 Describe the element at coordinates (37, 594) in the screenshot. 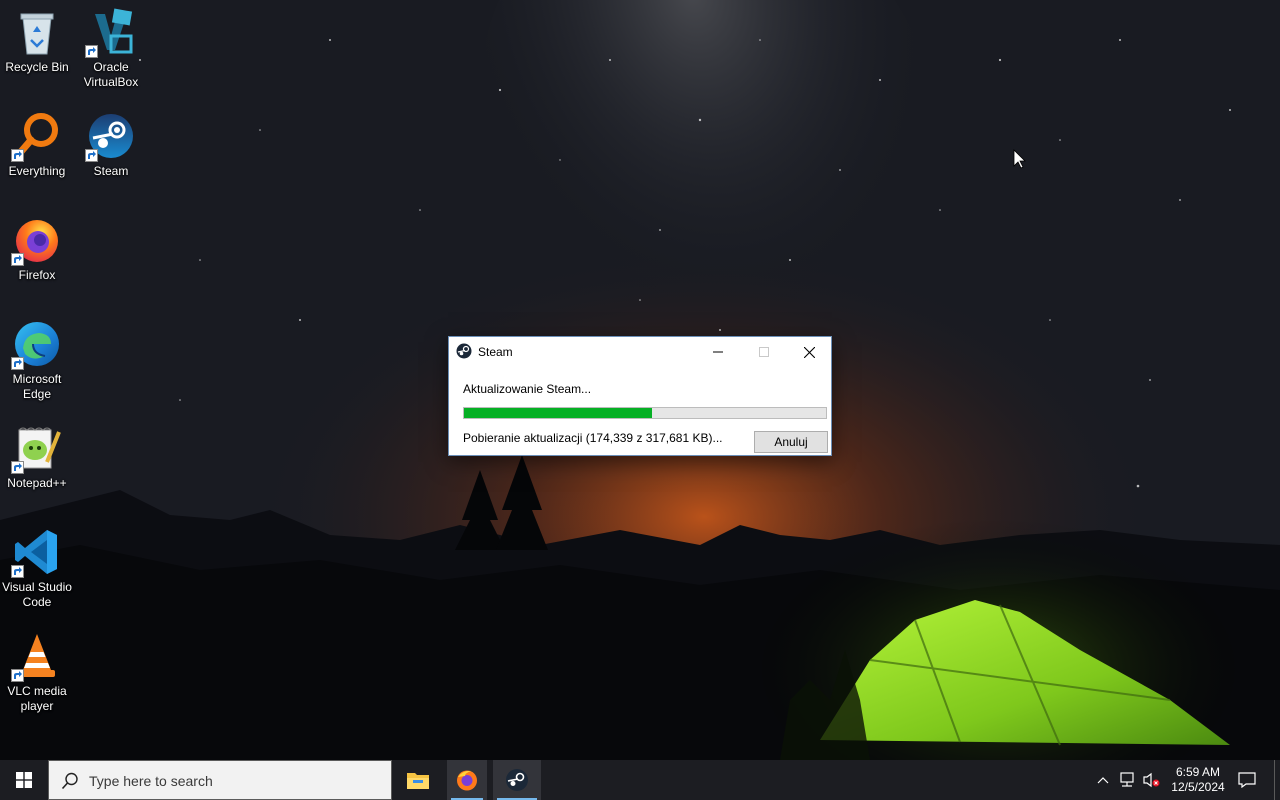

I see `desktop-icon-label: Visual Studio Code` at that location.